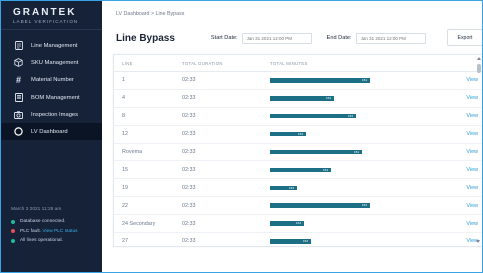 Image resolution: width=483 pixels, height=273 pixels. I want to click on list-icon, so click(18, 97).